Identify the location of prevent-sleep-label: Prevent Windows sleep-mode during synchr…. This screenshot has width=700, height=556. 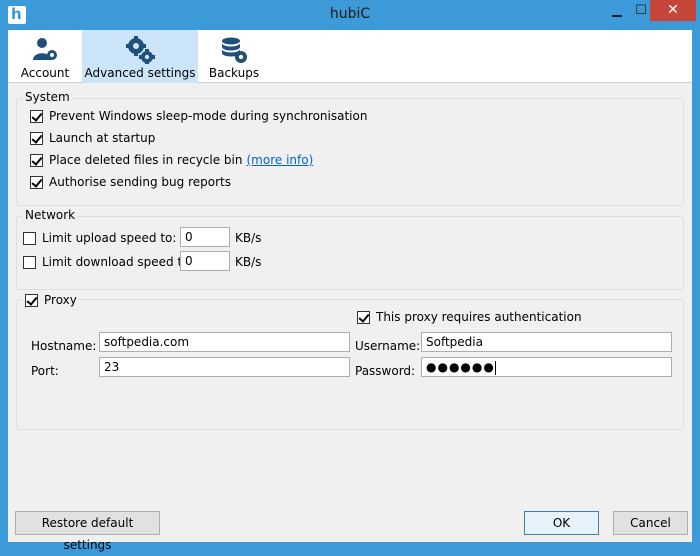
(208, 116).